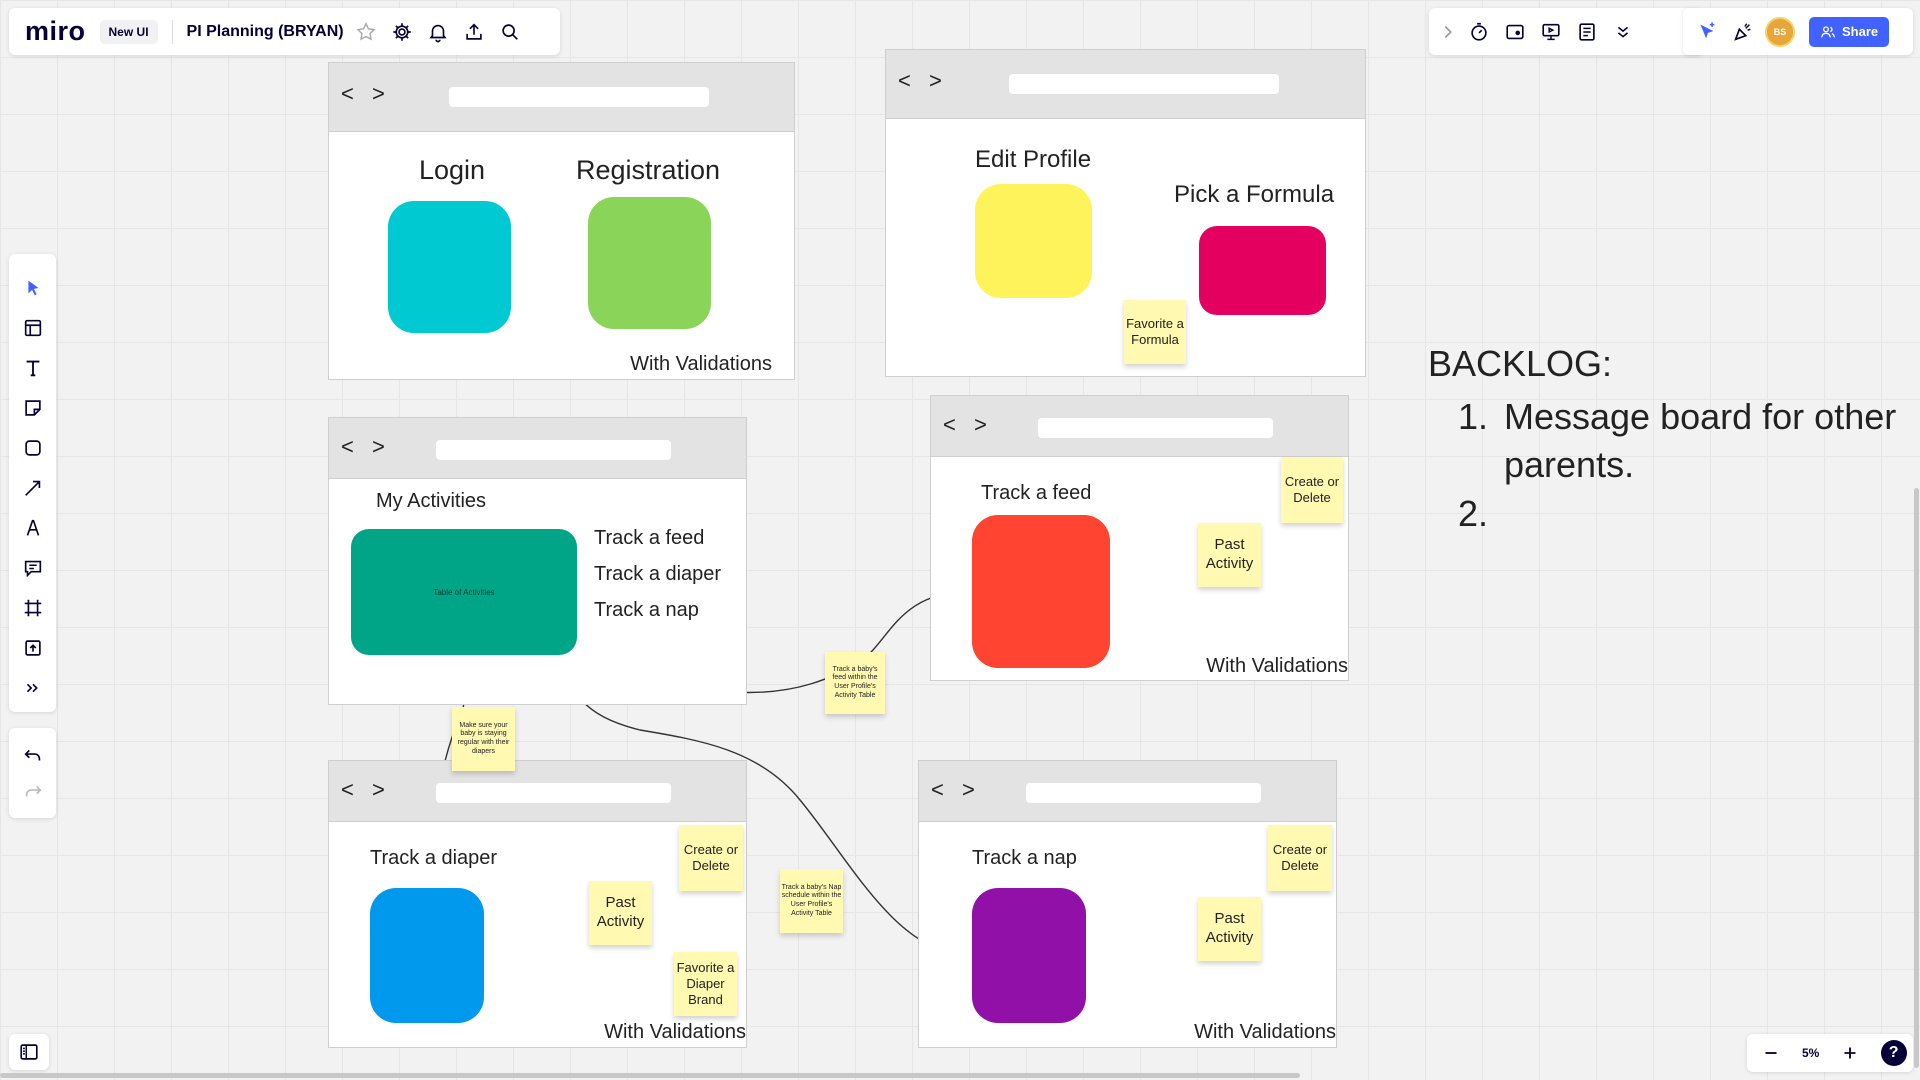 The image size is (1920, 1080). Describe the element at coordinates (1850, 1053) in the screenshot. I see `zoom-in-icon` at that location.